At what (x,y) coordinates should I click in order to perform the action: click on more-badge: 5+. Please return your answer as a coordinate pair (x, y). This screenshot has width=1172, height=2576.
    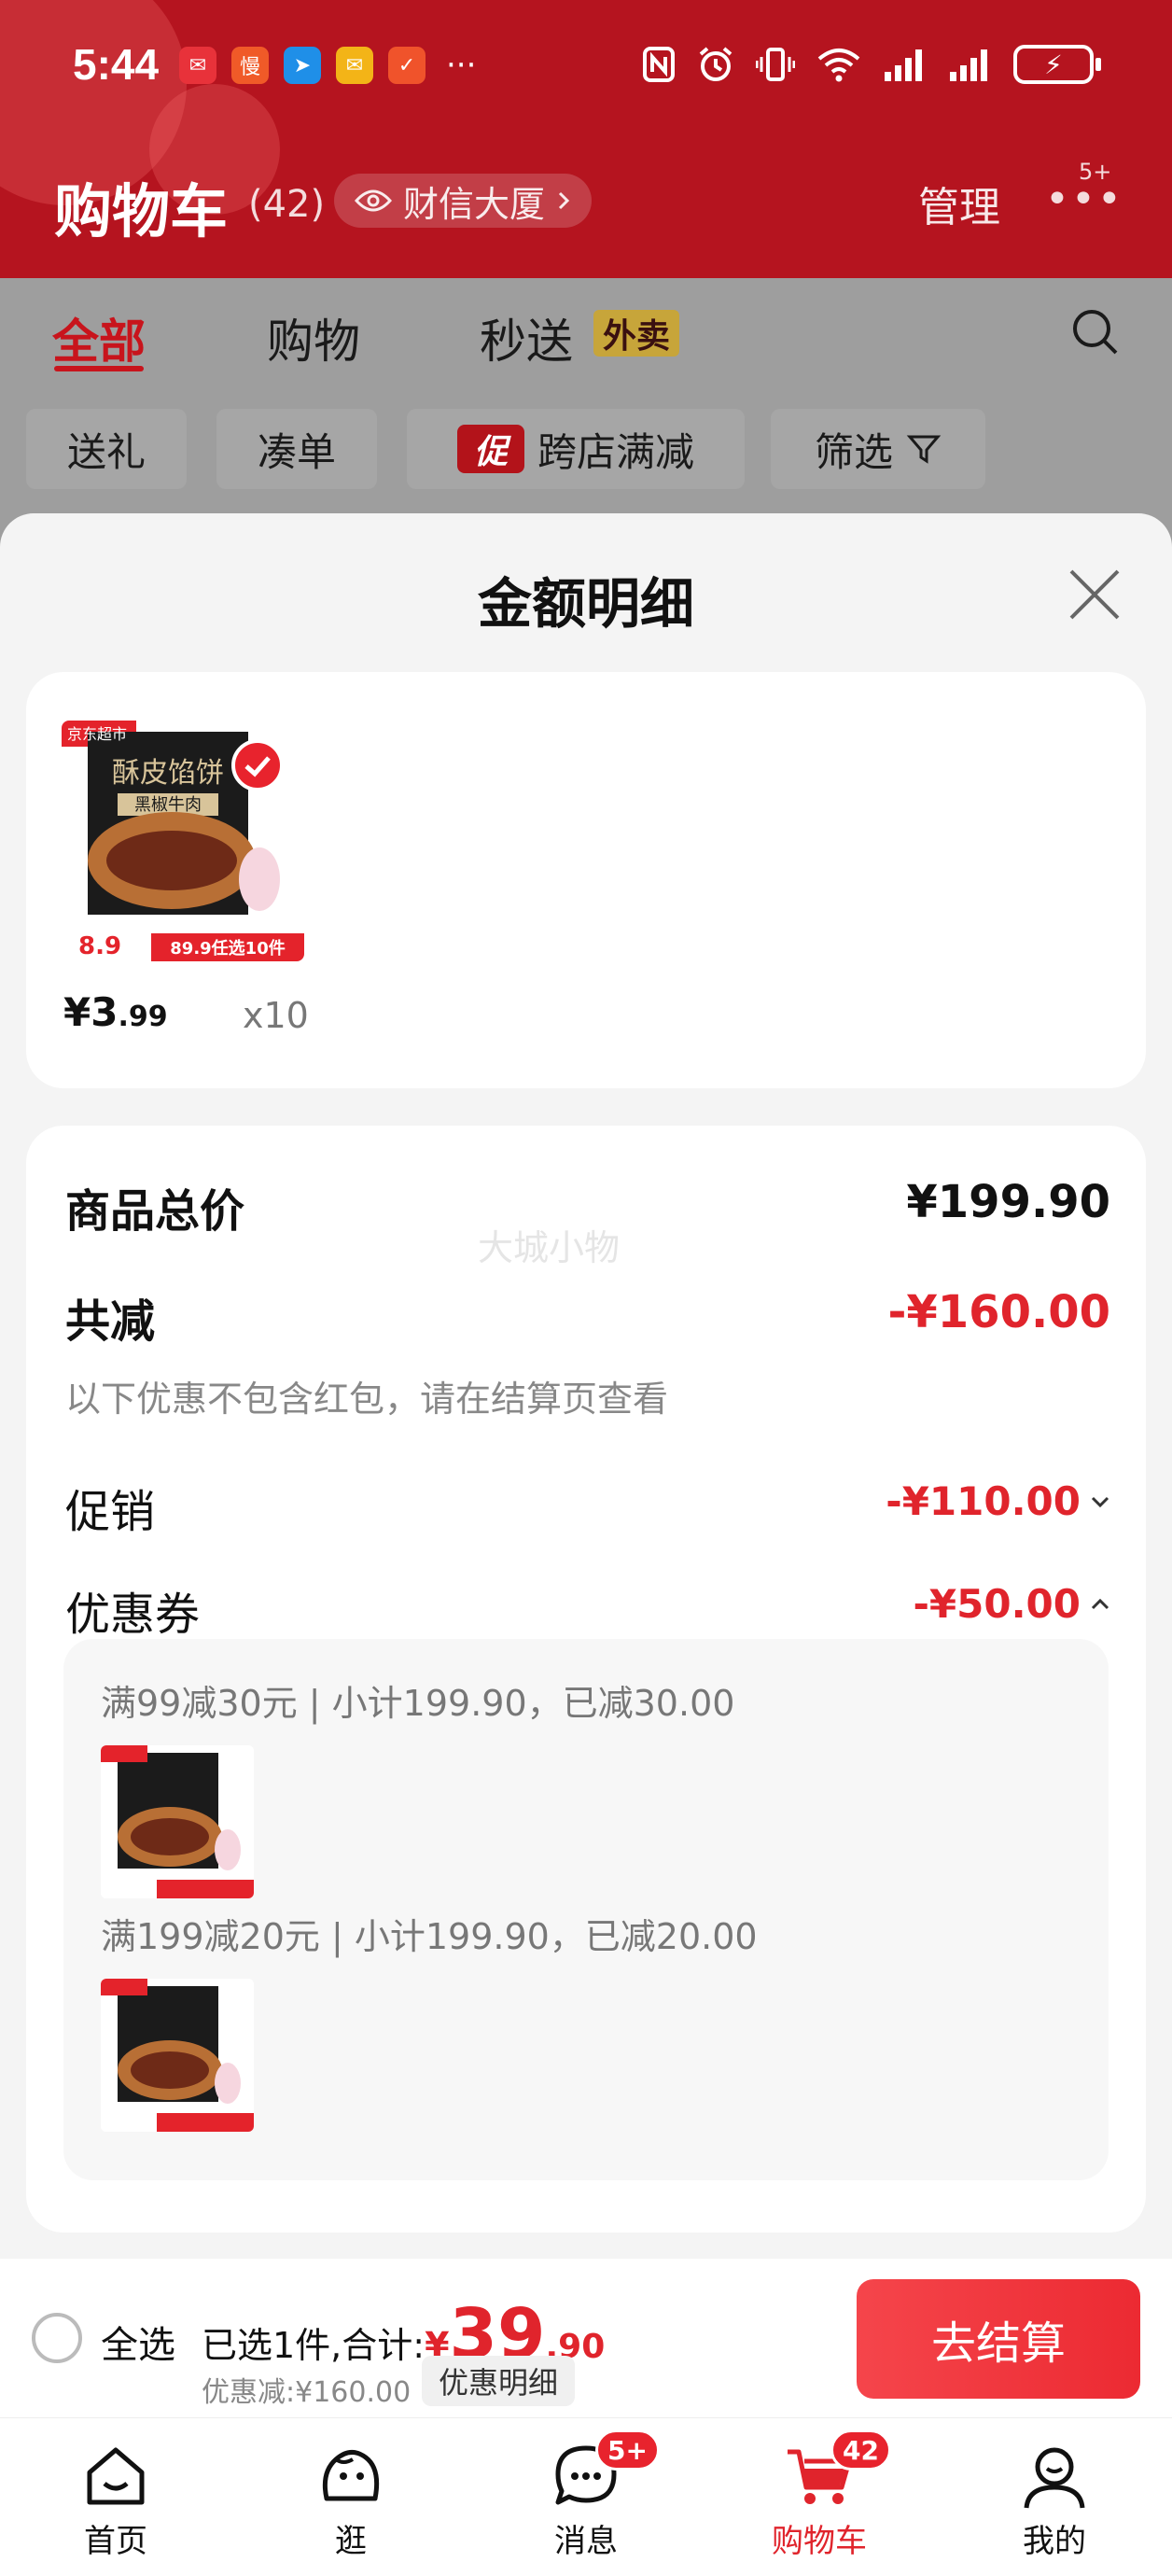
    Looking at the image, I should click on (1095, 172).